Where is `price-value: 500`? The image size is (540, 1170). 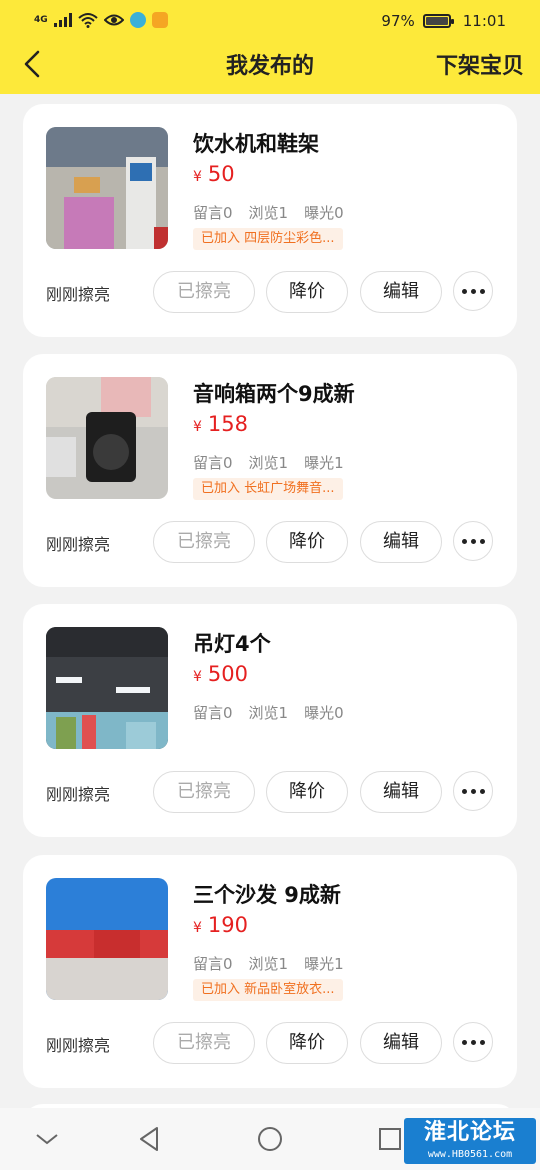 price-value: 500 is located at coordinates (228, 674).